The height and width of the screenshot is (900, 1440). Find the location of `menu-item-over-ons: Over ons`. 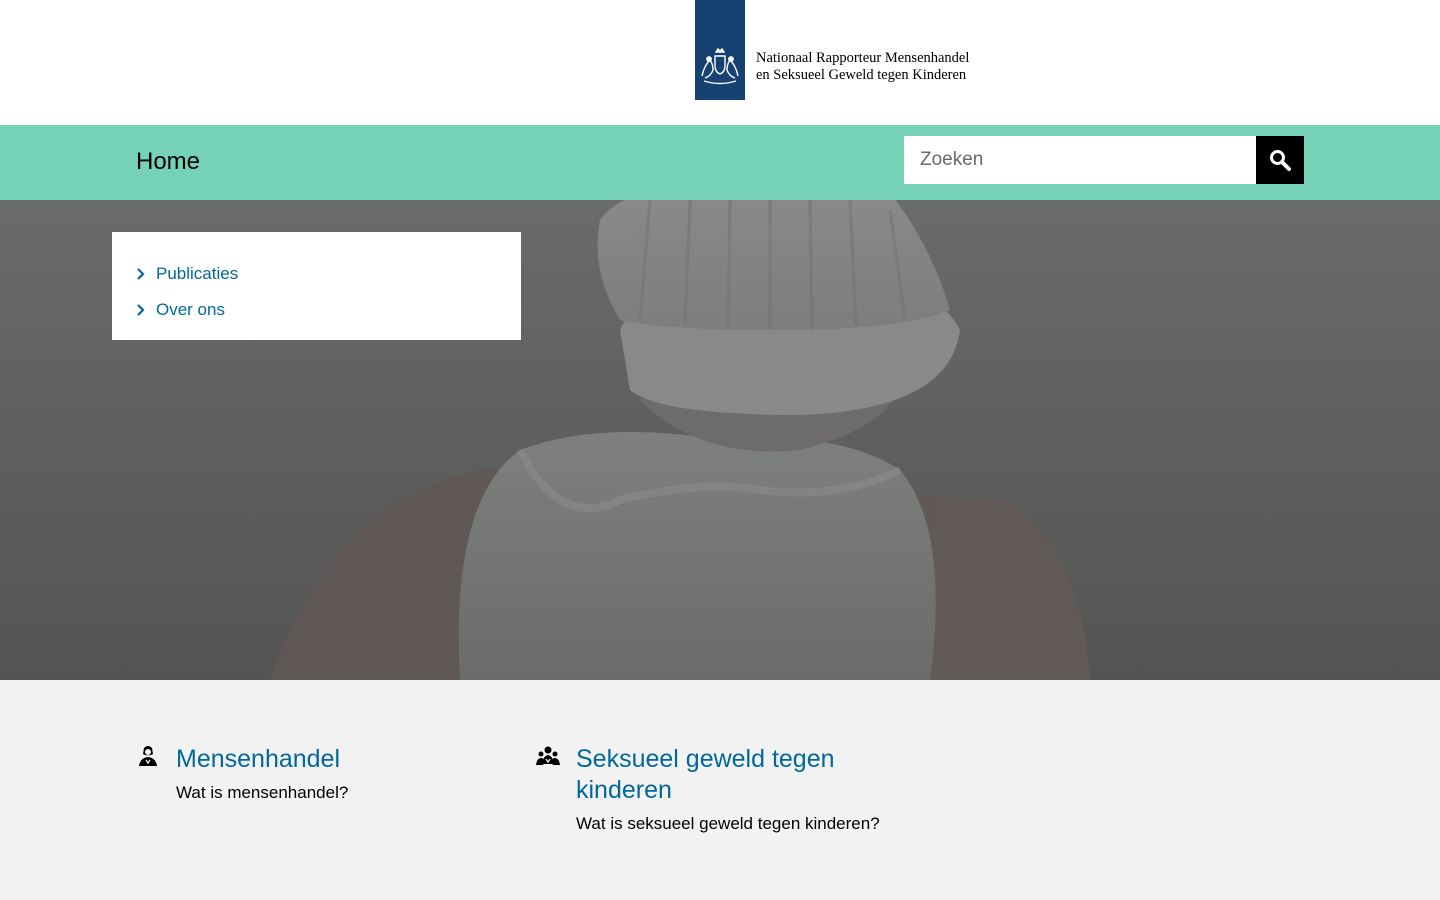

menu-item-over-ons: Over ons is located at coordinates (328, 310).